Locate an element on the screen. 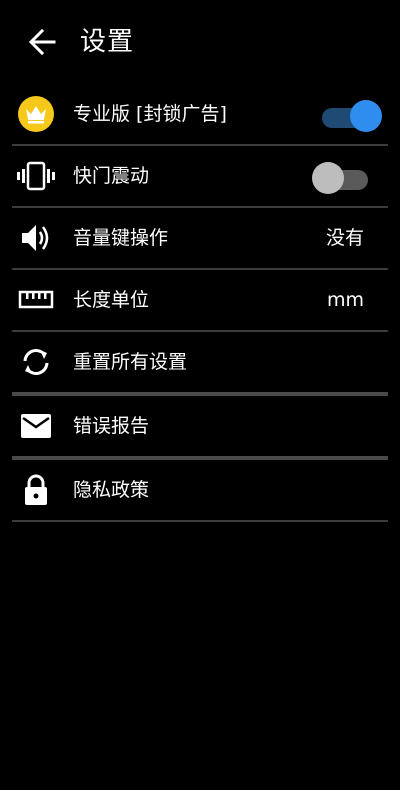  settings-item-privacy: 隐私政策 is located at coordinates (200, 490).